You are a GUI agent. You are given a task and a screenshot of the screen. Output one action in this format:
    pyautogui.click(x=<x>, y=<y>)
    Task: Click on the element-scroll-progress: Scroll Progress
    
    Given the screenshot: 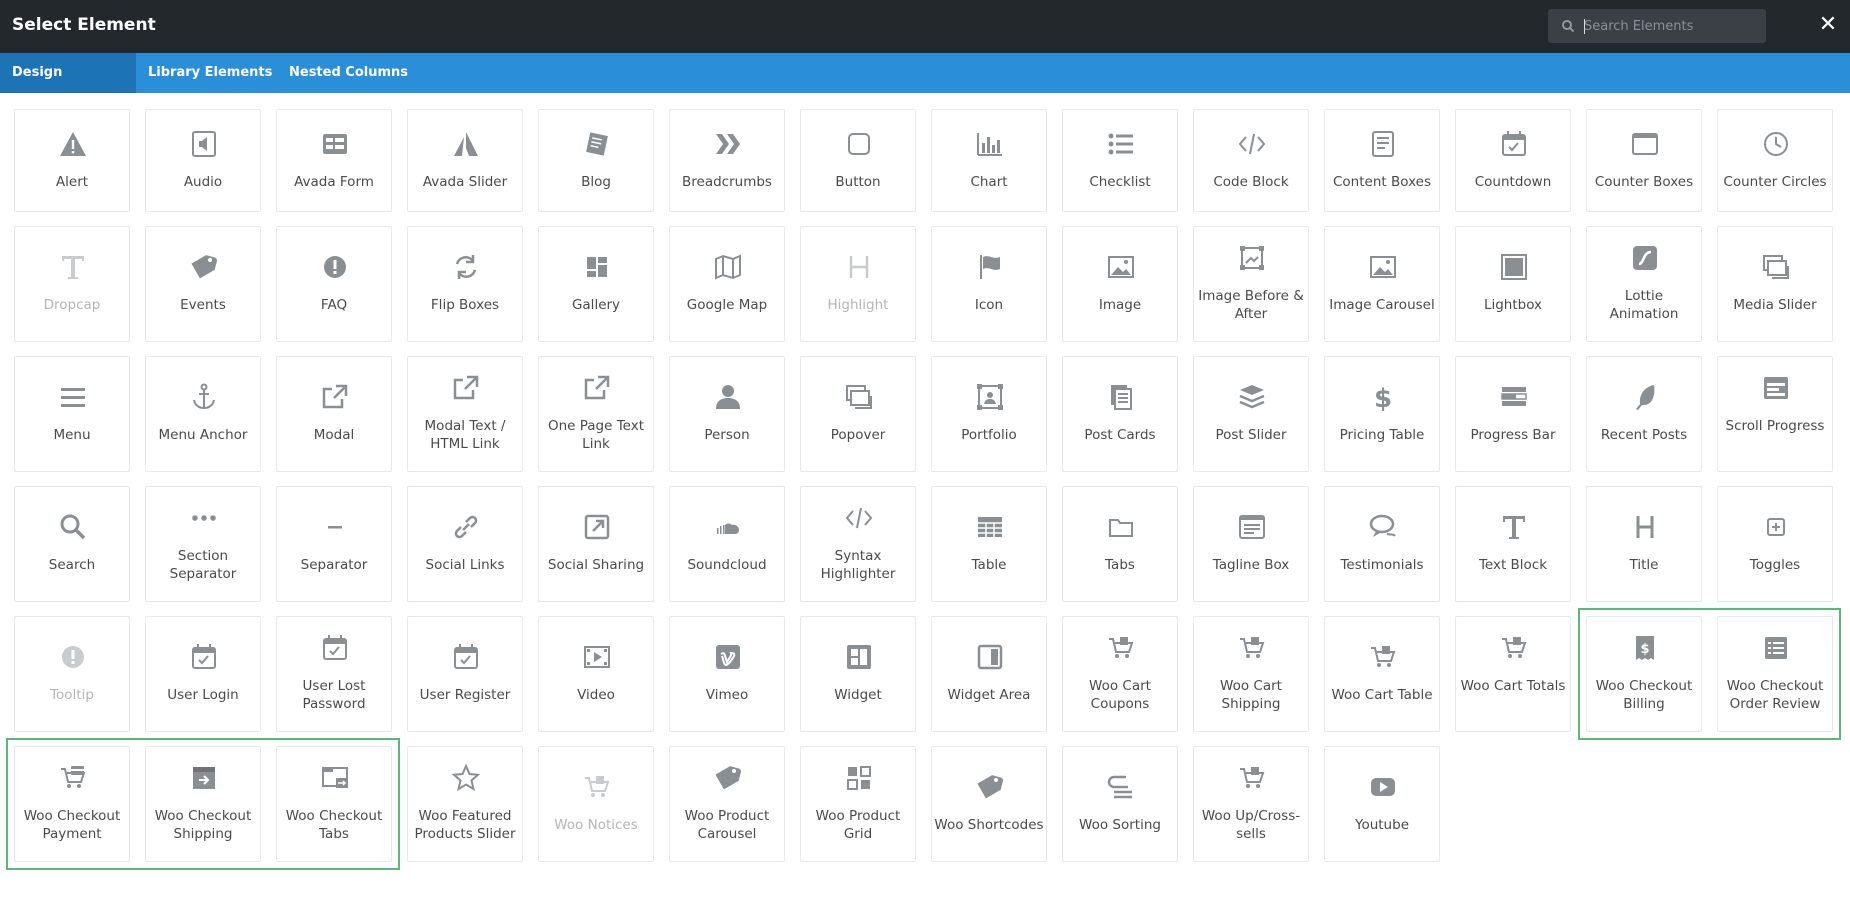 What is the action you would take?
    pyautogui.click(x=1775, y=414)
    